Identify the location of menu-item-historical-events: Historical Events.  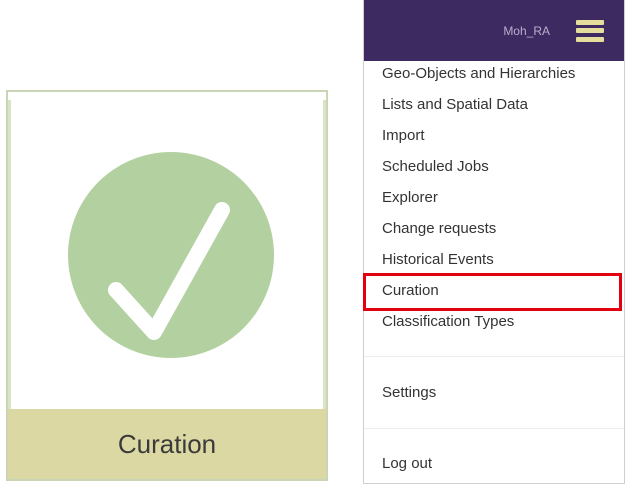
(438, 260).